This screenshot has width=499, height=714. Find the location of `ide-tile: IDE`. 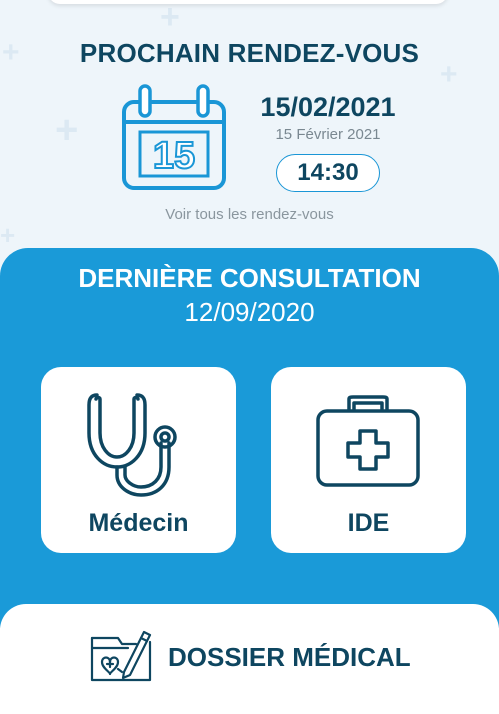

ide-tile: IDE is located at coordinates (368, 460).